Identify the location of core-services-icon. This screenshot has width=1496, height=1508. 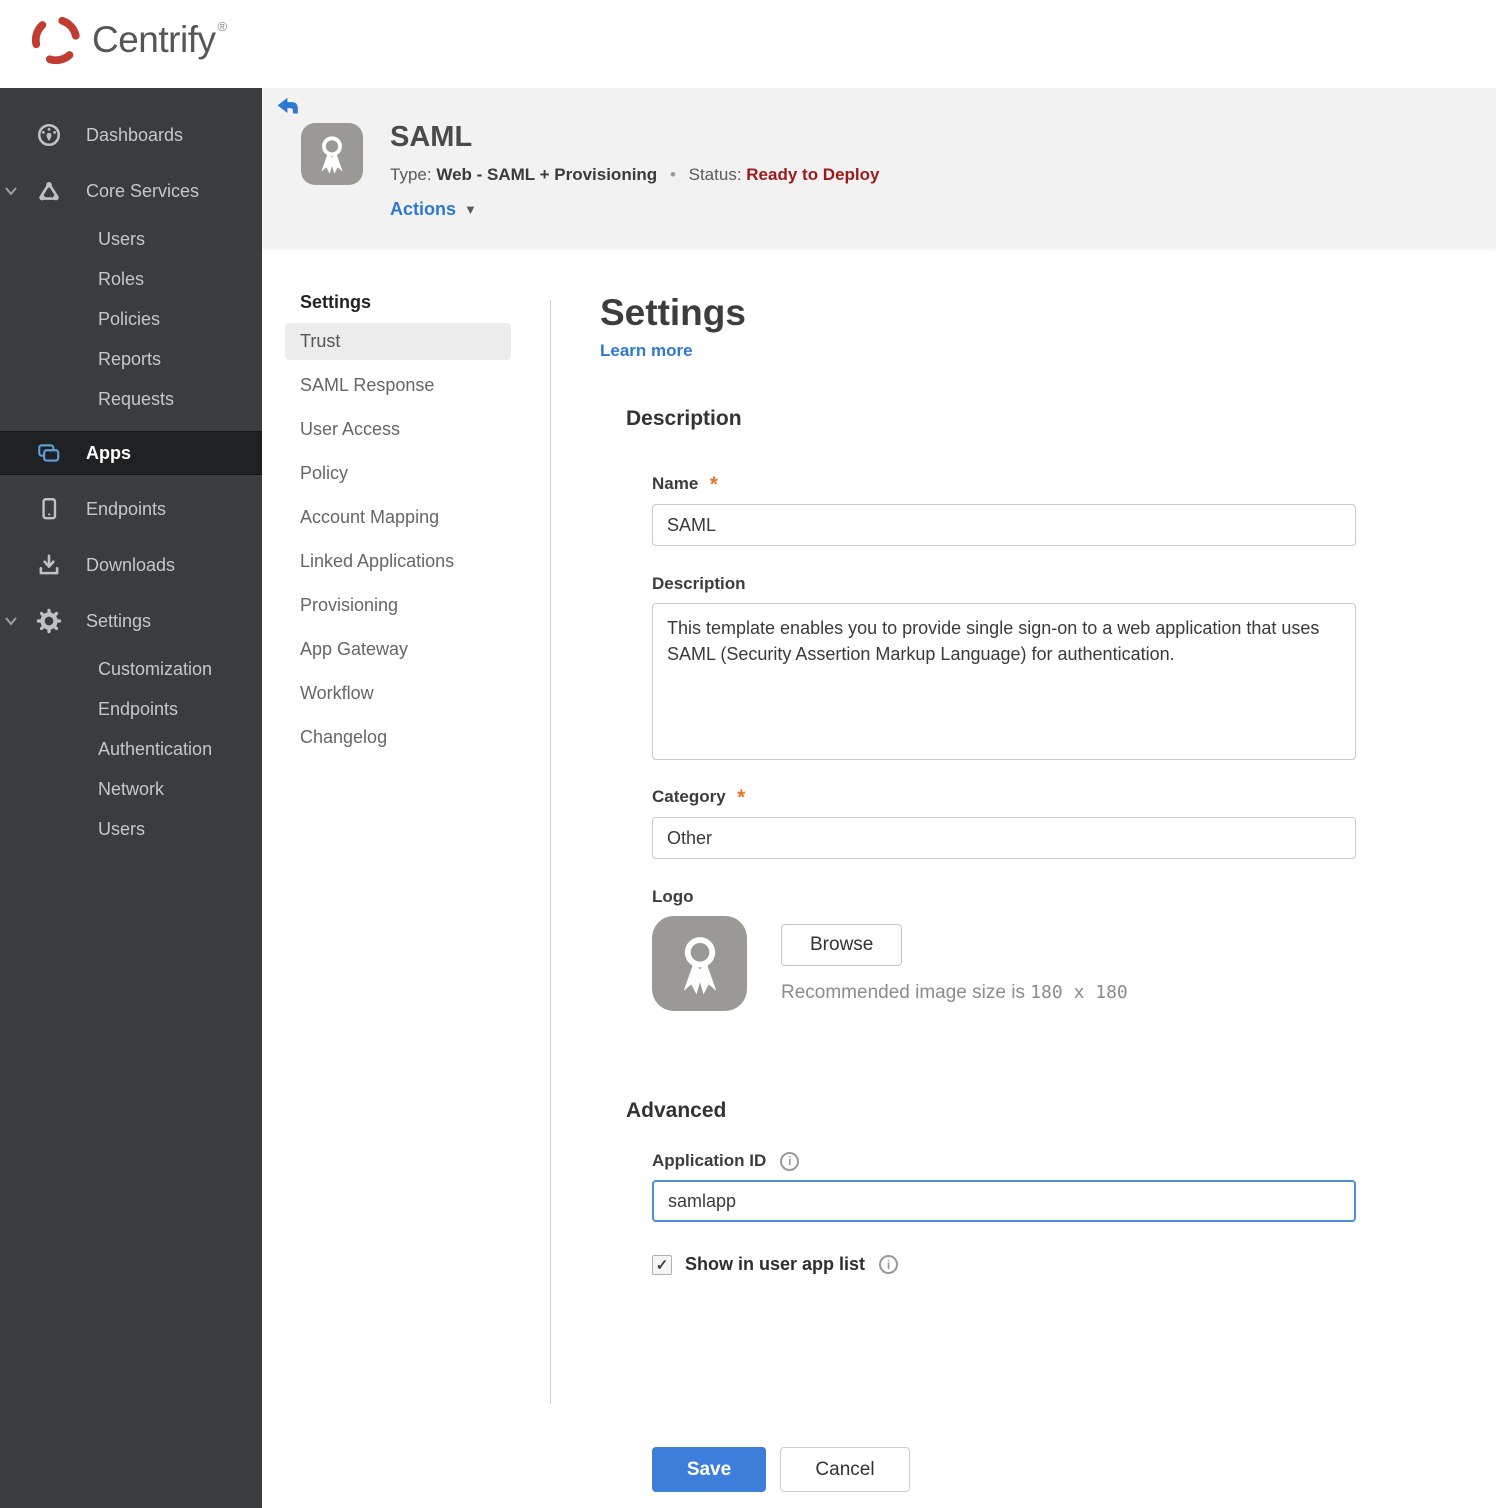
(49, 191).